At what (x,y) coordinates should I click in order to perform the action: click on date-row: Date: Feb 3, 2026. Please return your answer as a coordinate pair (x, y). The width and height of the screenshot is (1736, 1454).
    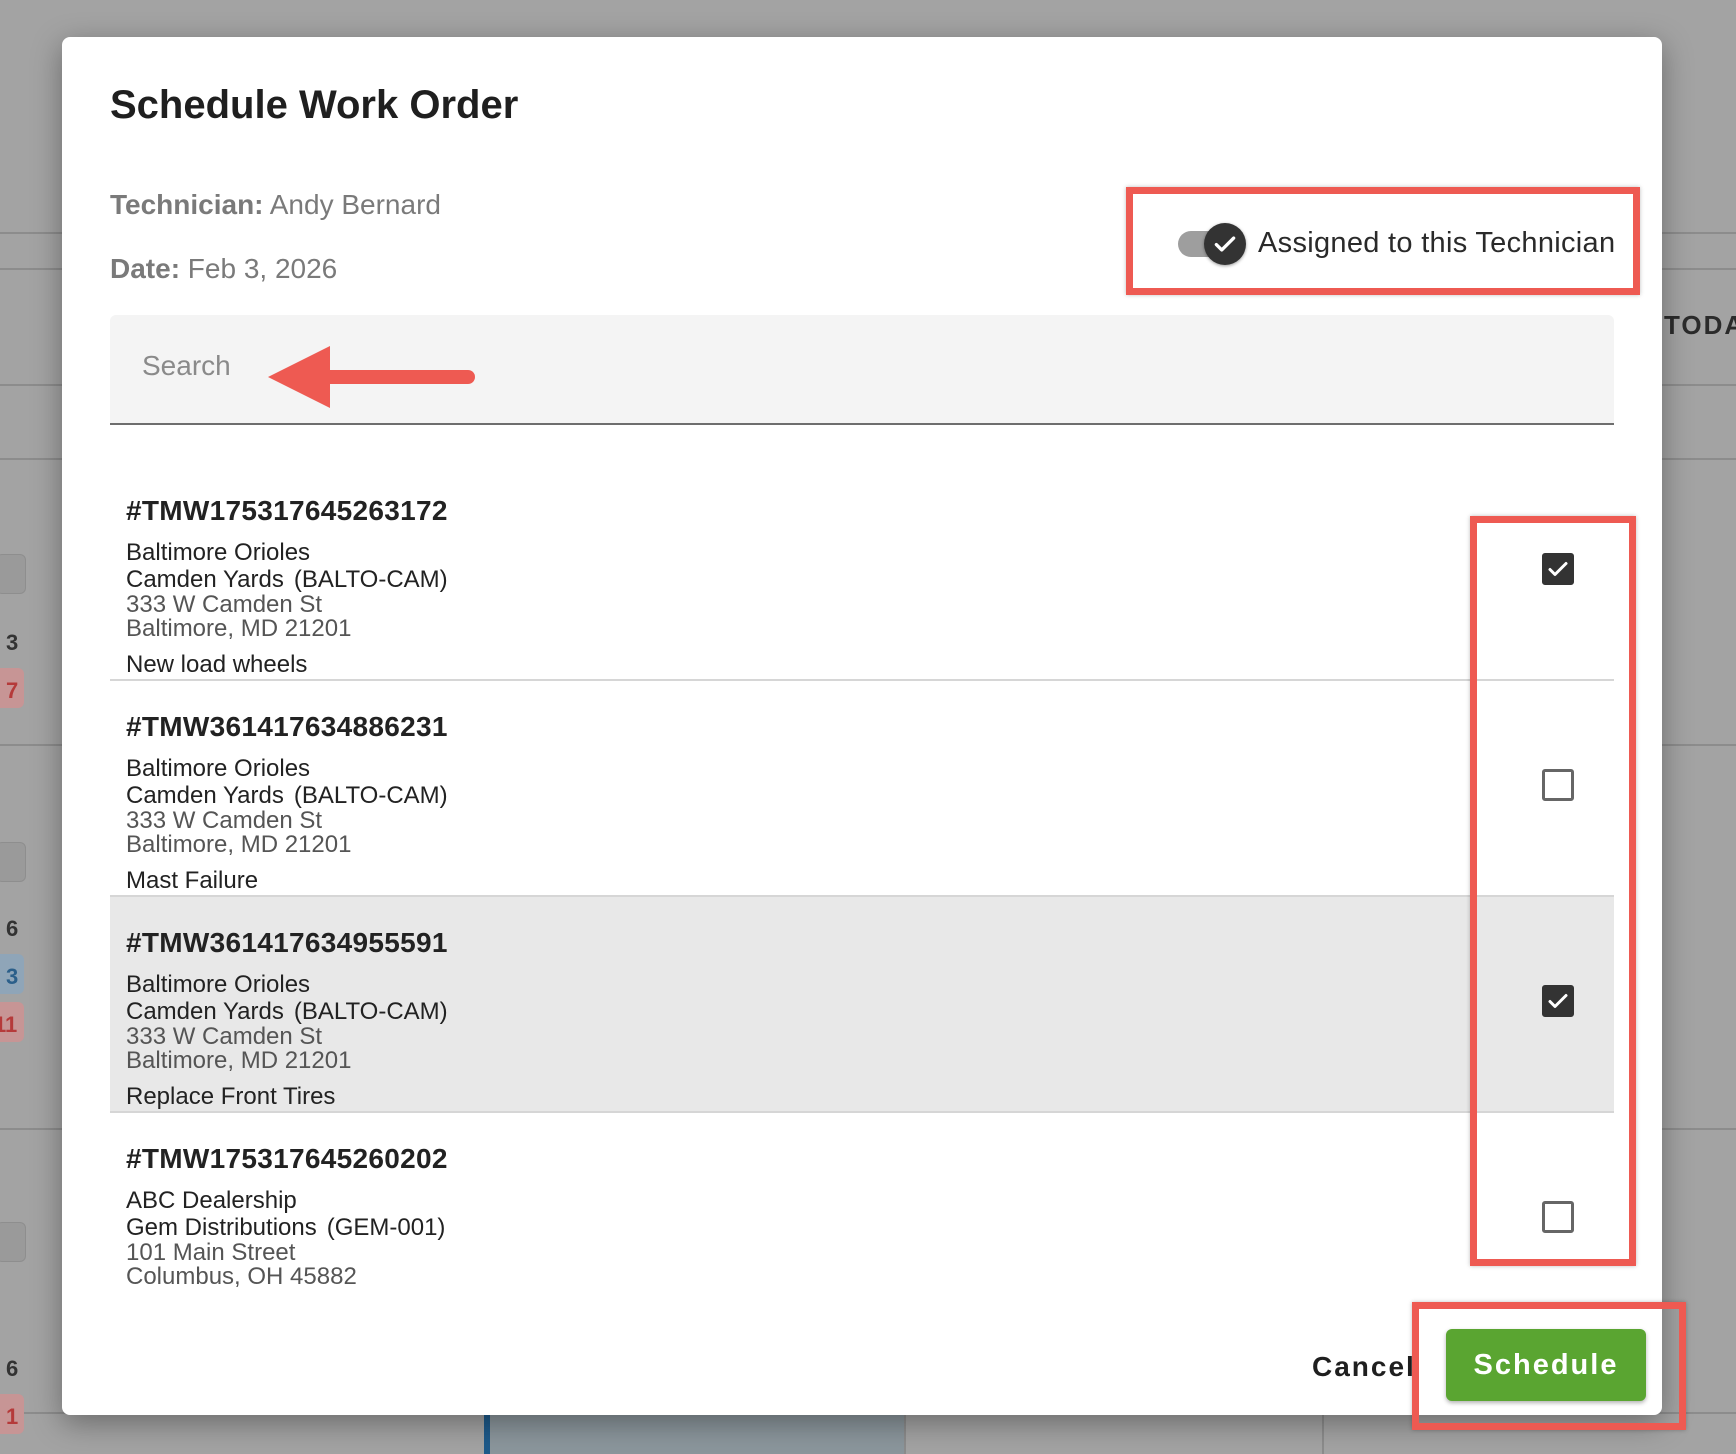
    Looking at the image, I should click on (223, 269).